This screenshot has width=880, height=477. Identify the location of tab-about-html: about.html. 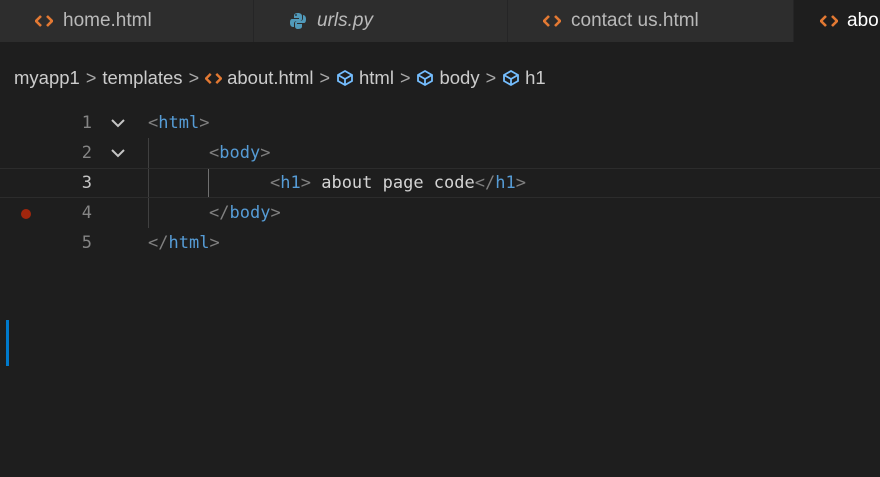
(837, 21).